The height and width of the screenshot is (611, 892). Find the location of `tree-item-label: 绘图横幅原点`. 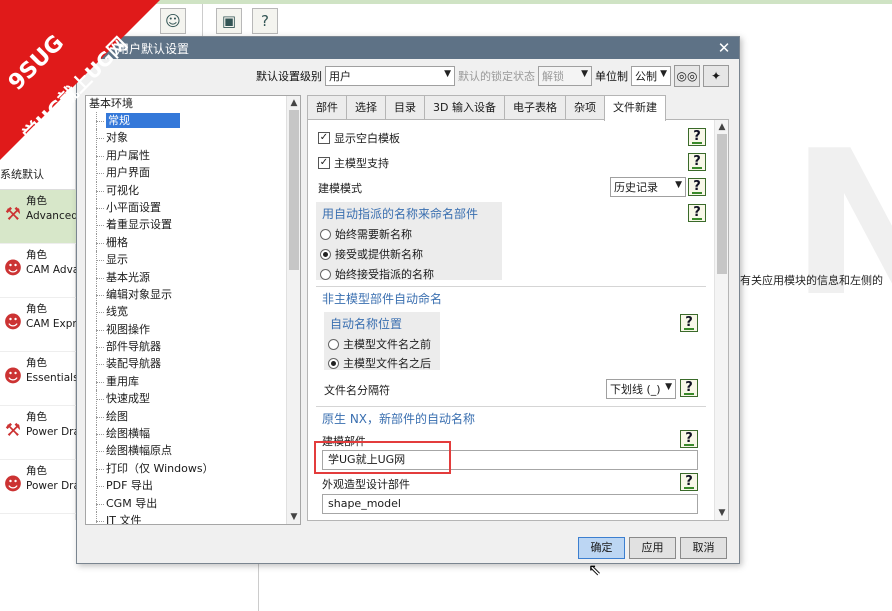

tree-item-label: 绘图横幅原点 is located at coordinates (139, 451).